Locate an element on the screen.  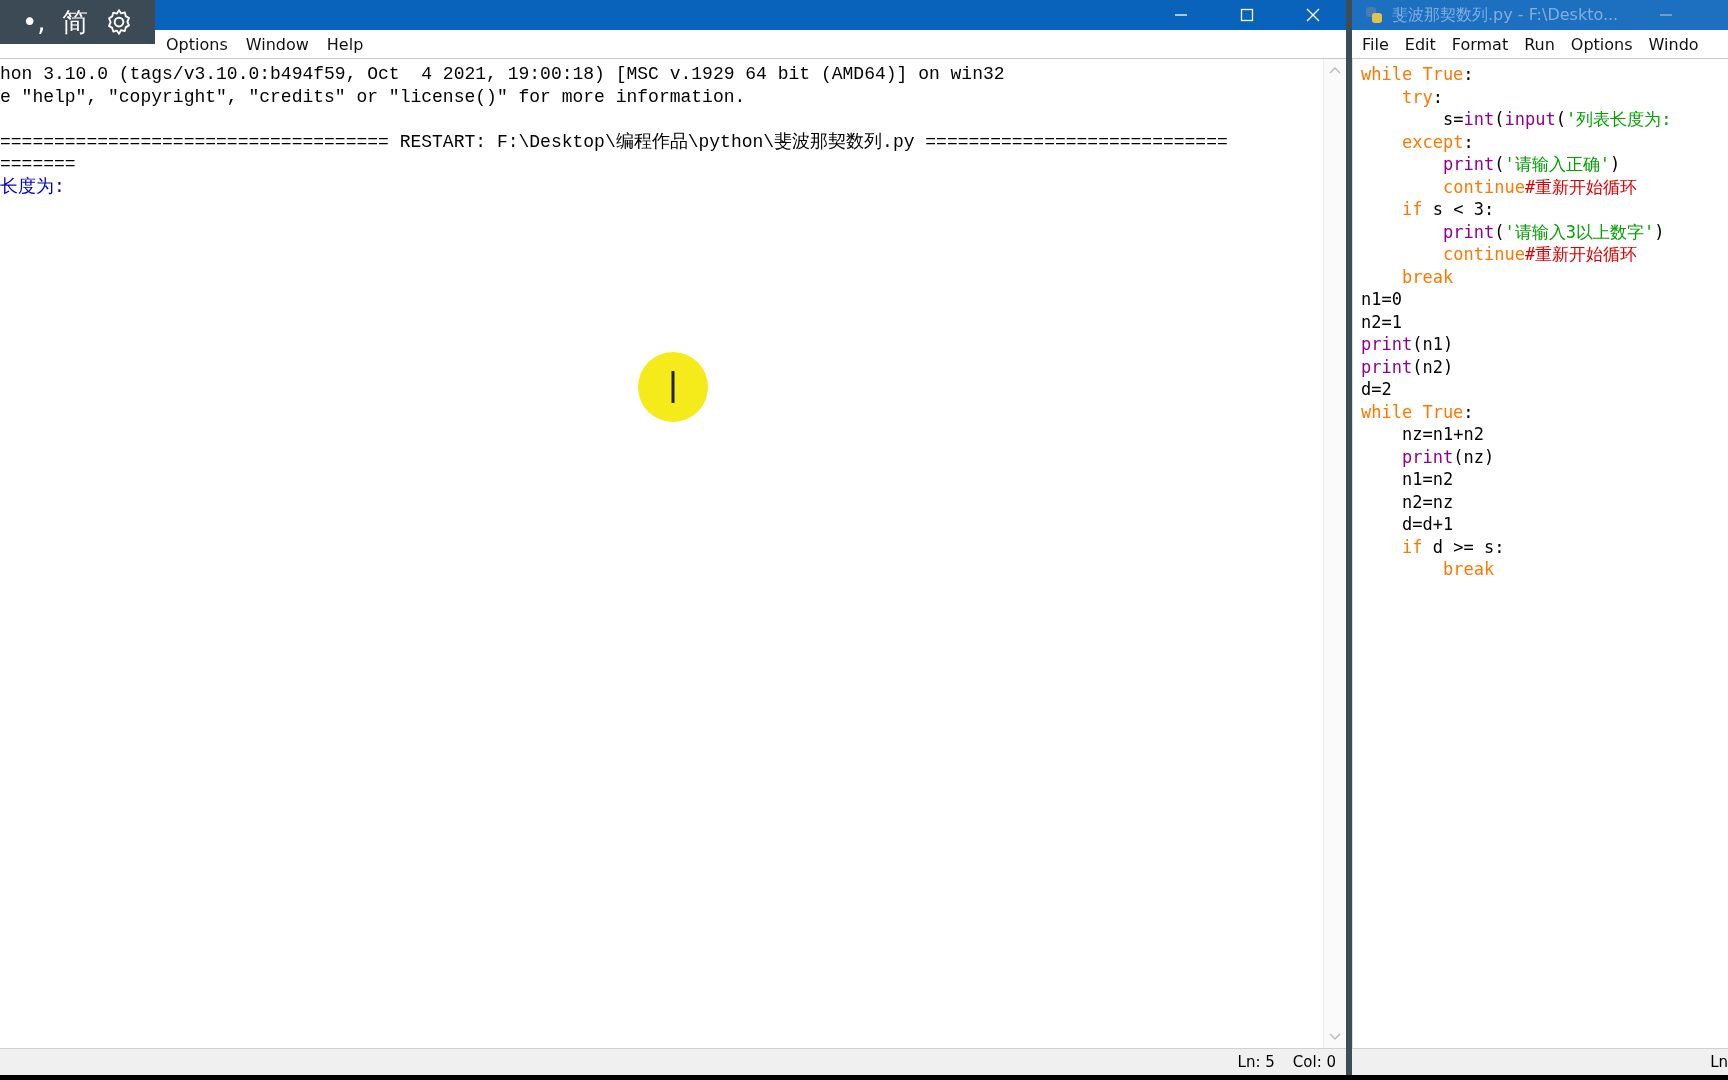
menu-item: Windo is located at coordinates (1673, 44).